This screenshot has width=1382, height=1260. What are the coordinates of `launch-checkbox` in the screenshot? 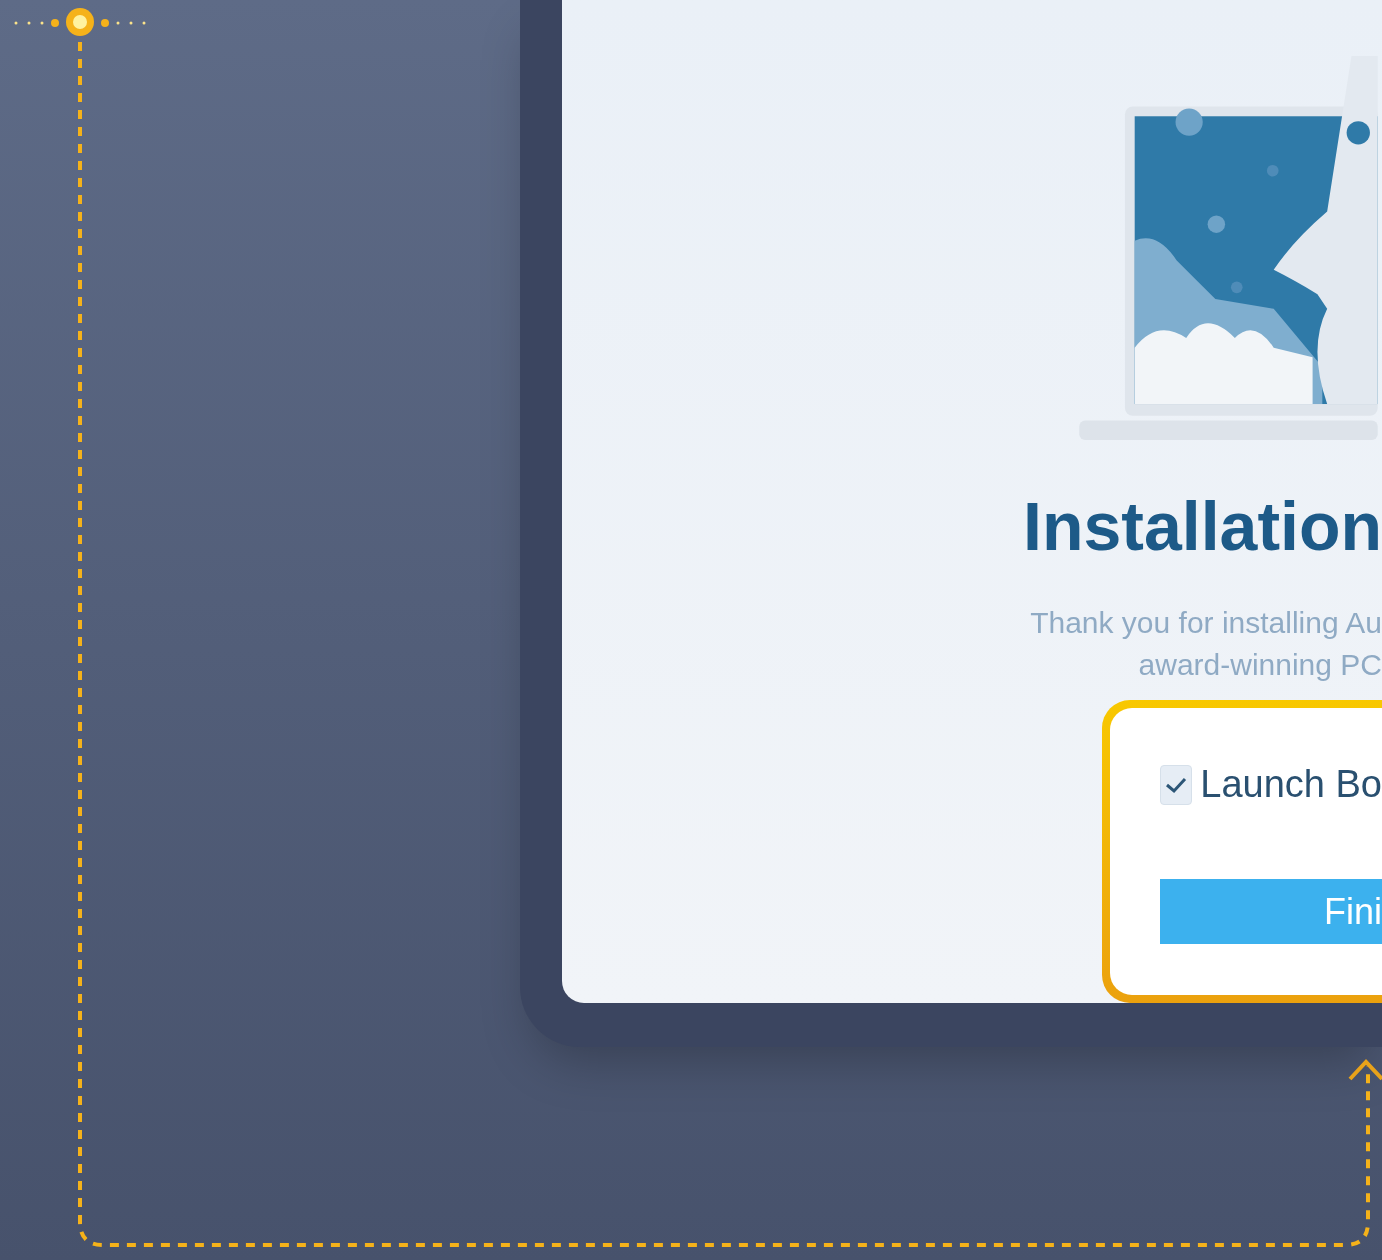 It's located at (1176, 784).